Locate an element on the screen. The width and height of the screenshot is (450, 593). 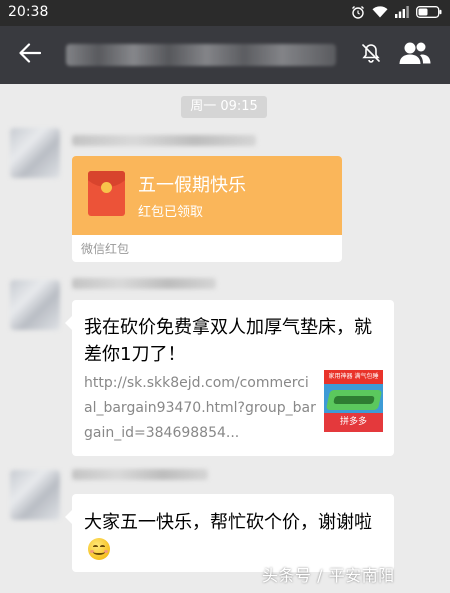
smile-emoji-icon is located at coordinates (99, 549).